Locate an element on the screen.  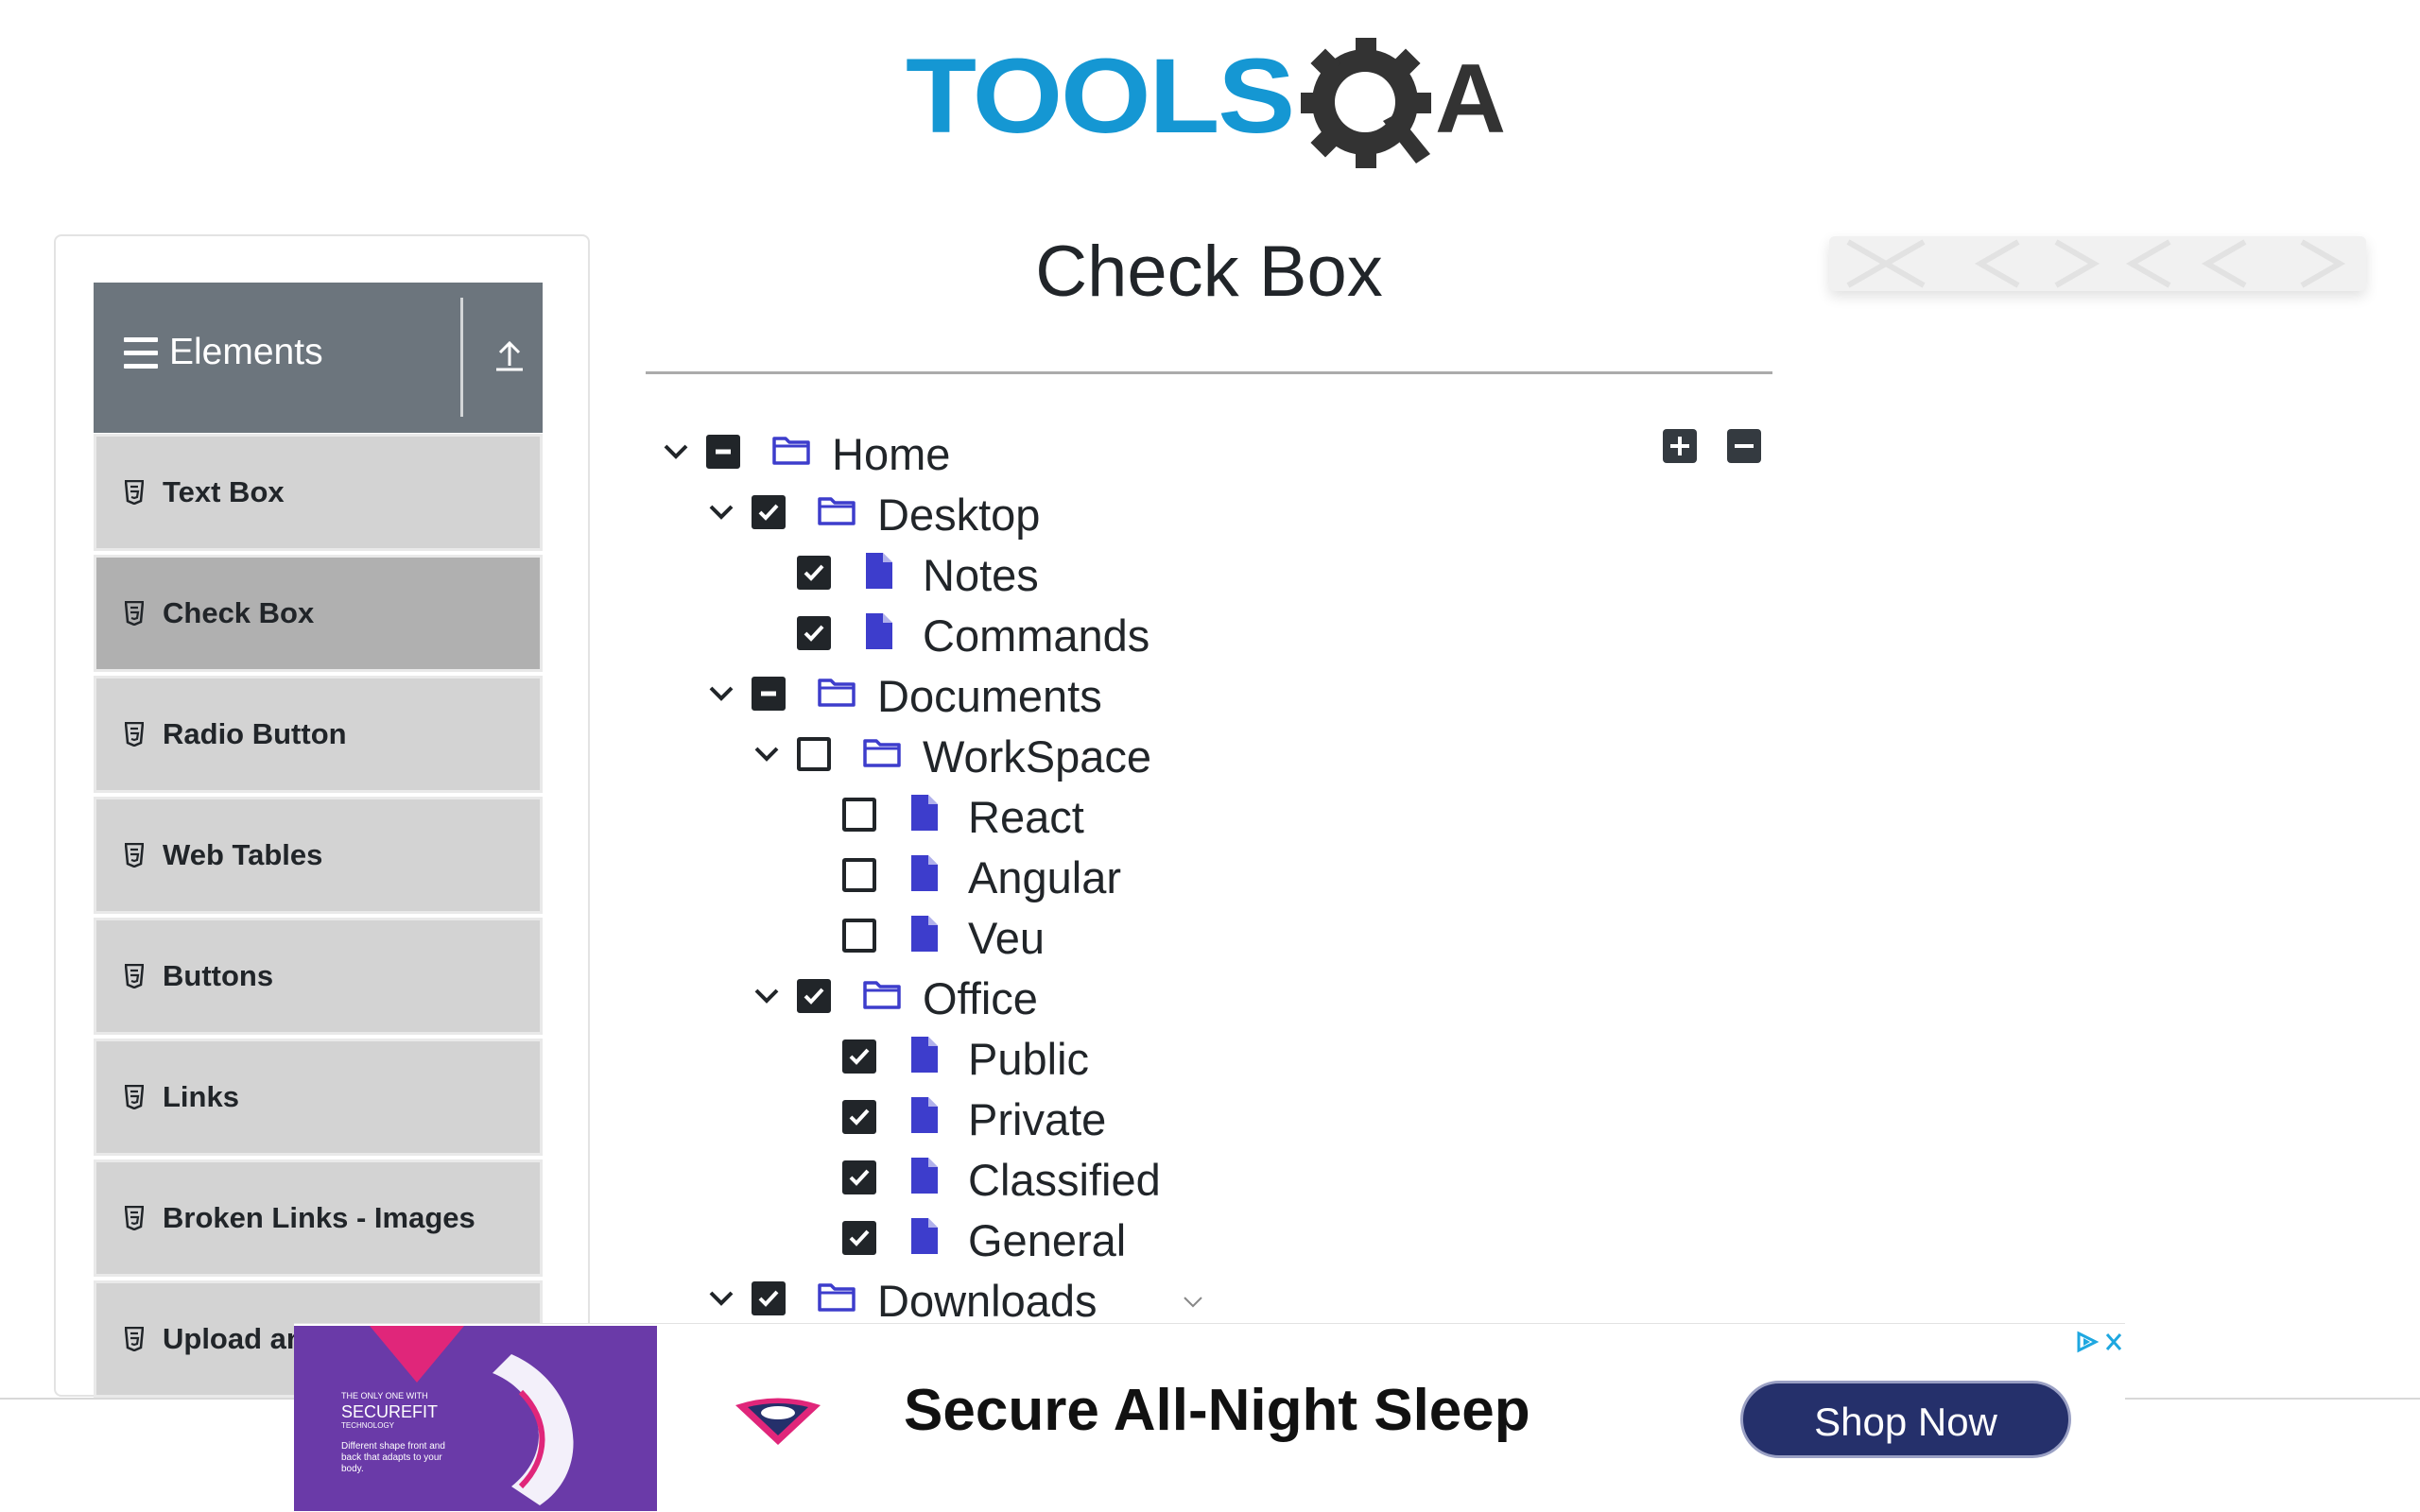
sidebar-item-buttons: Buttons is located at coordinates (318, 976).